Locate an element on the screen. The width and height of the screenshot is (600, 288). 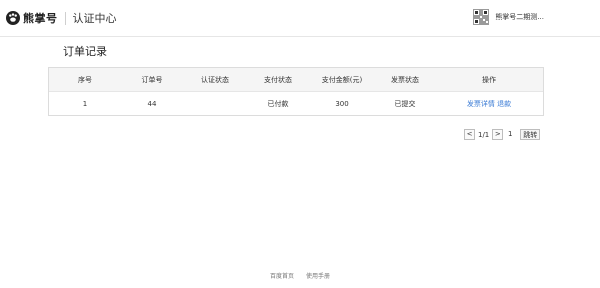
footer-copyright is located at coordinates (300, 286).